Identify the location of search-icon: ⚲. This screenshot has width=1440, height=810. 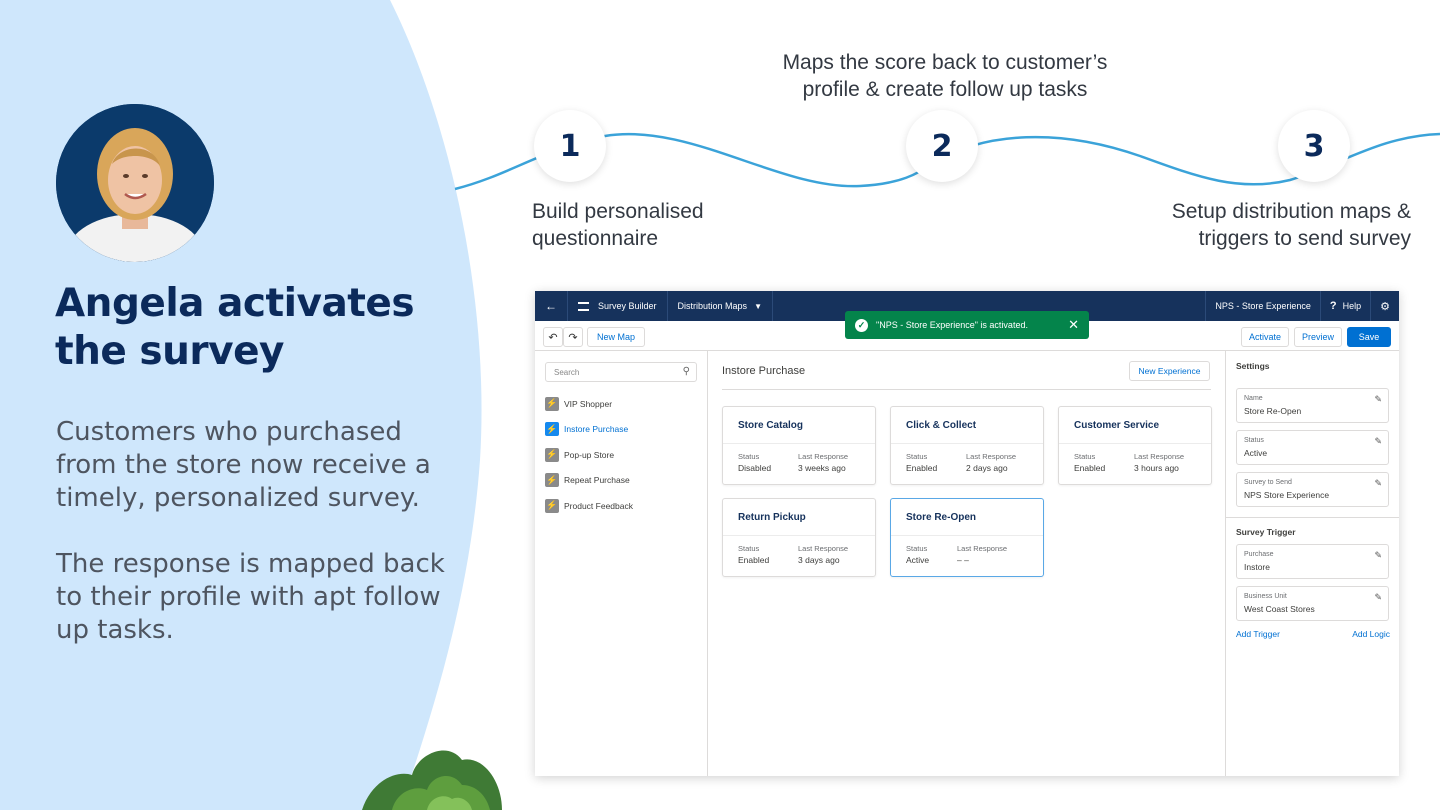
(686, 371).